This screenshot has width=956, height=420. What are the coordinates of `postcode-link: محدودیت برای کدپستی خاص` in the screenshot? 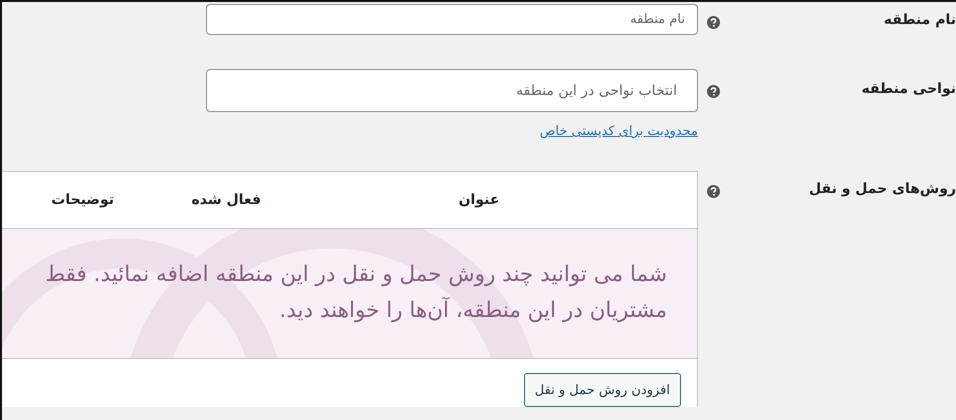 It's located at (619, 131).